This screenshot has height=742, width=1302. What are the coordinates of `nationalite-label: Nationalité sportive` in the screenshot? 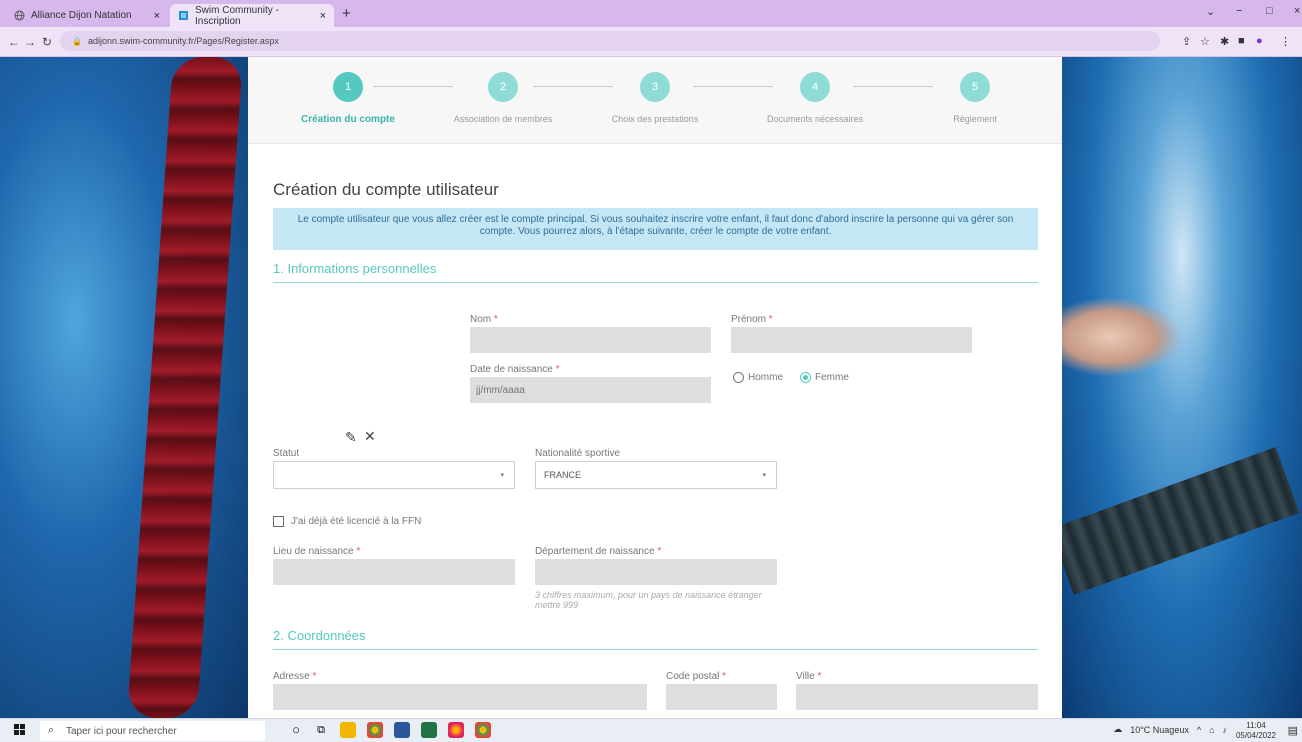 It's located at (578, 453).